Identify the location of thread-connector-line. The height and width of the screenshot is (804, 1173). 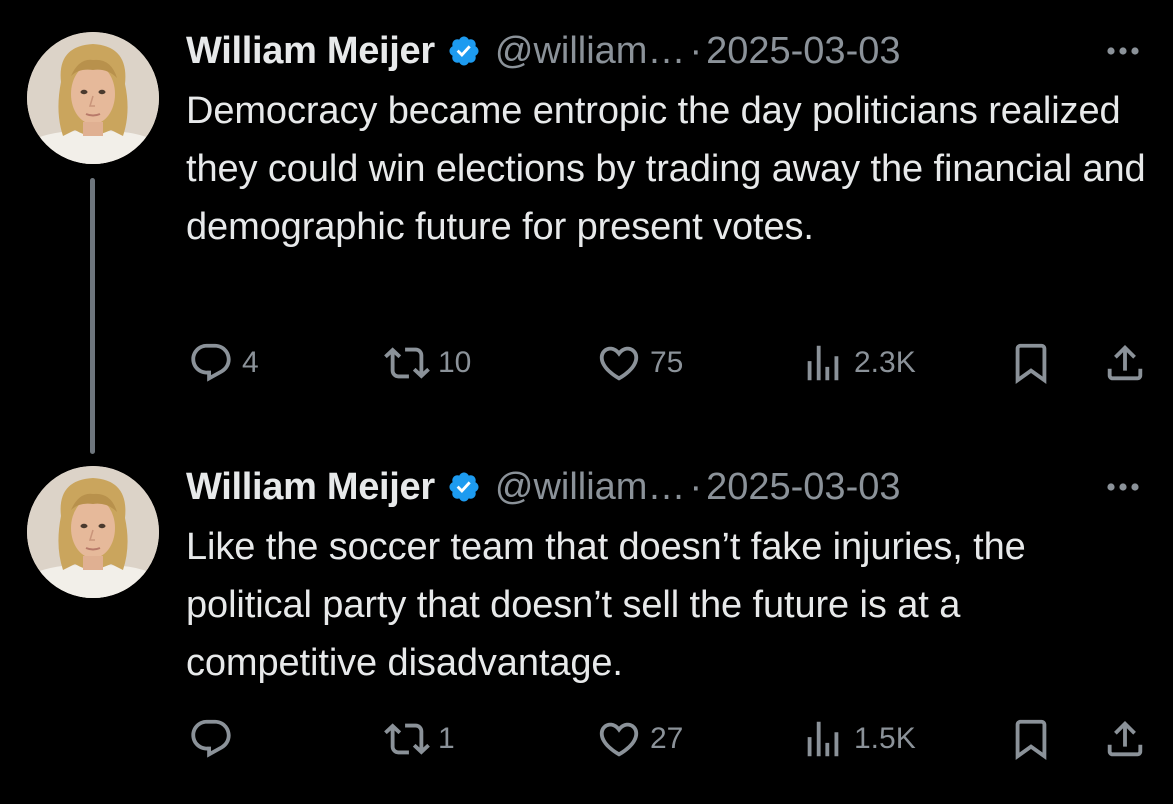
(92, 316).